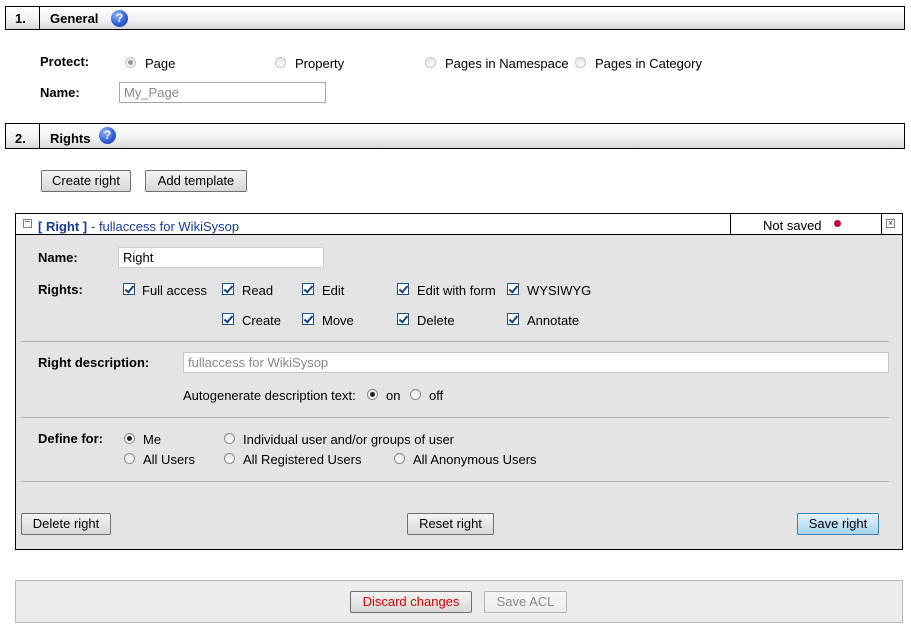 This screenshot has width=911, height=631. Describe the element at coordinates (513, 289) in the screenshot. I see `checkbox-wysiwyg` at that location.